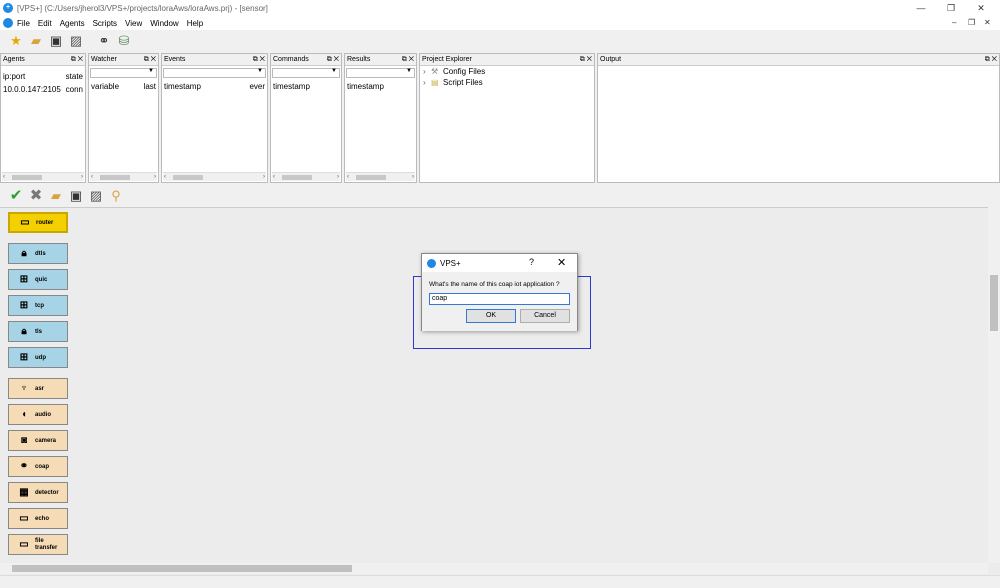  I want to click on panel-title: Project Explorer ⧉ ✕, so click(507, 60).